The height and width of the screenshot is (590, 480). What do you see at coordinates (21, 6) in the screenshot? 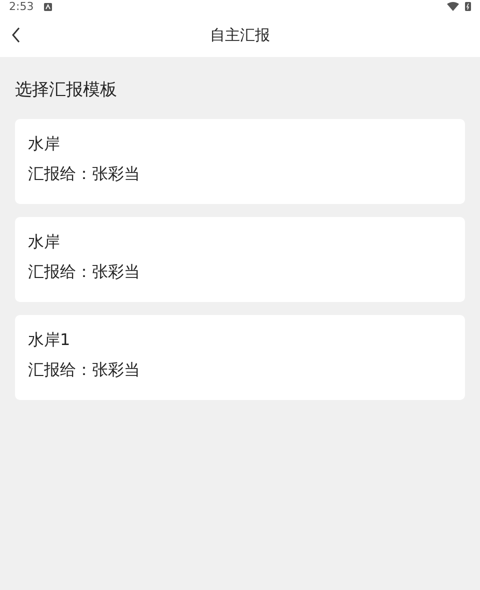
I see `status-time: 2:53` at bounding box center [21, 6].